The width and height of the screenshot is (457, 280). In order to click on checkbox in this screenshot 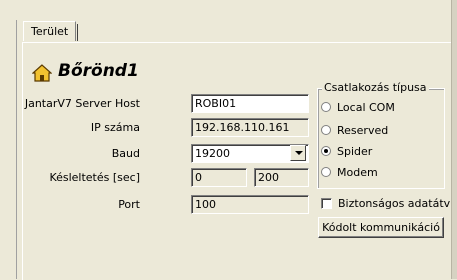, I will do `click(326, 203)`.